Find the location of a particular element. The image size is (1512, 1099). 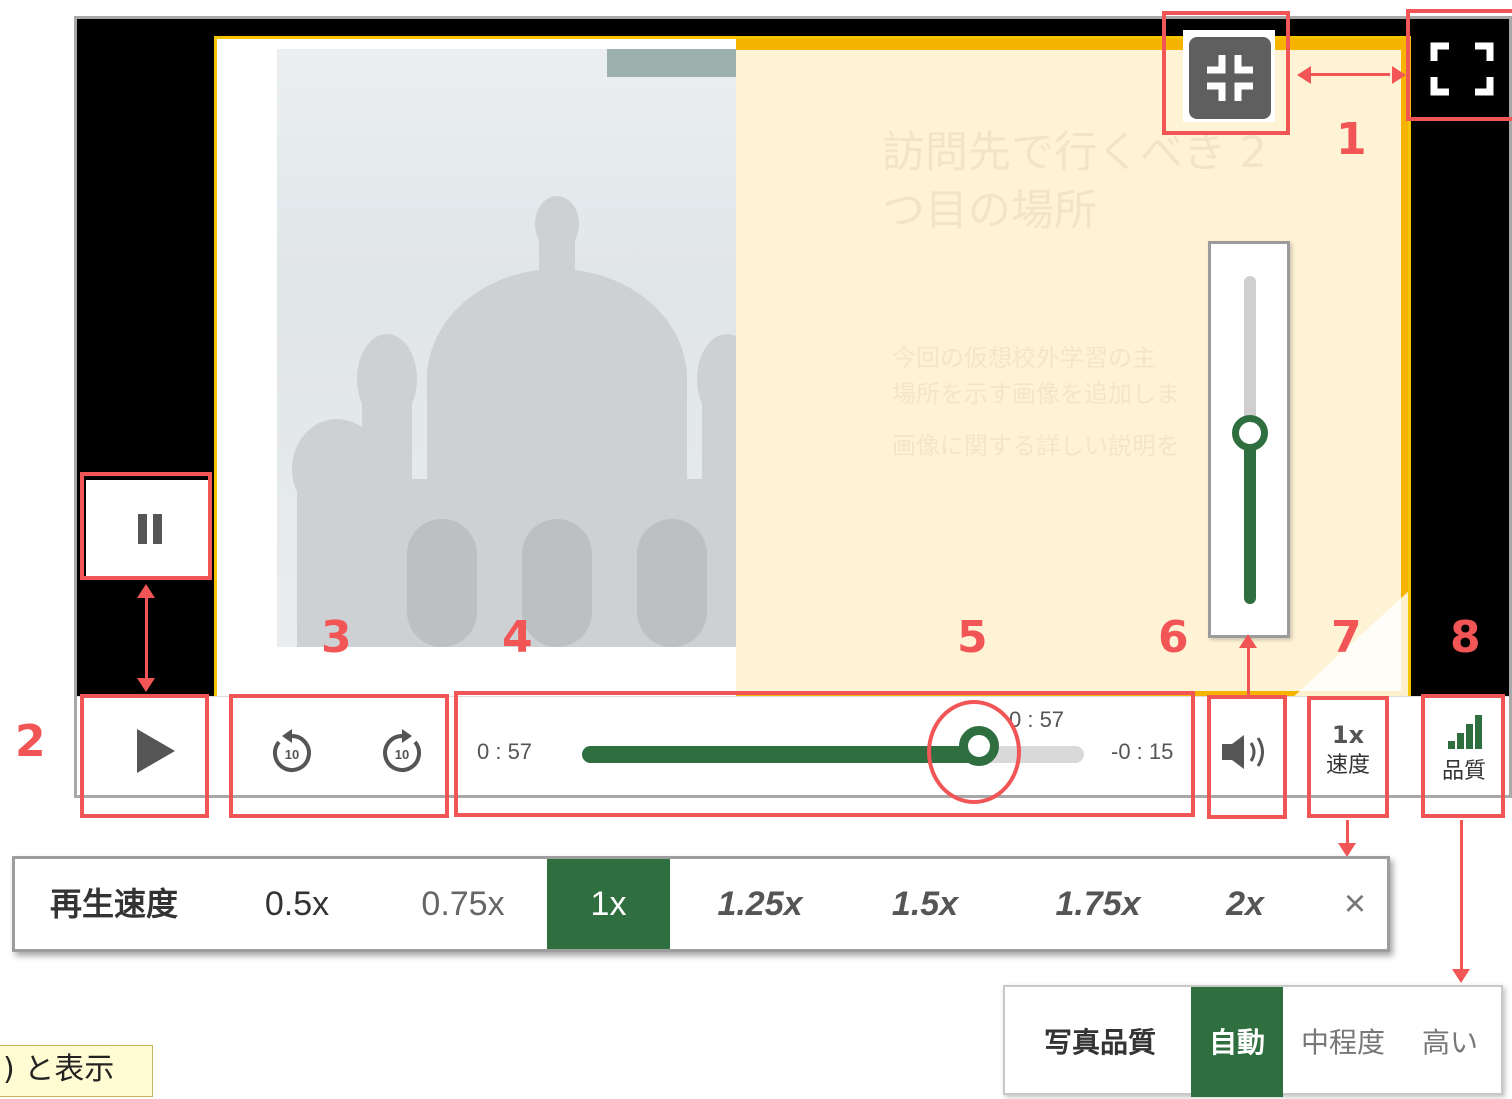

speed-option-1.25x: 1.25x is located at coordinates (760, 904).